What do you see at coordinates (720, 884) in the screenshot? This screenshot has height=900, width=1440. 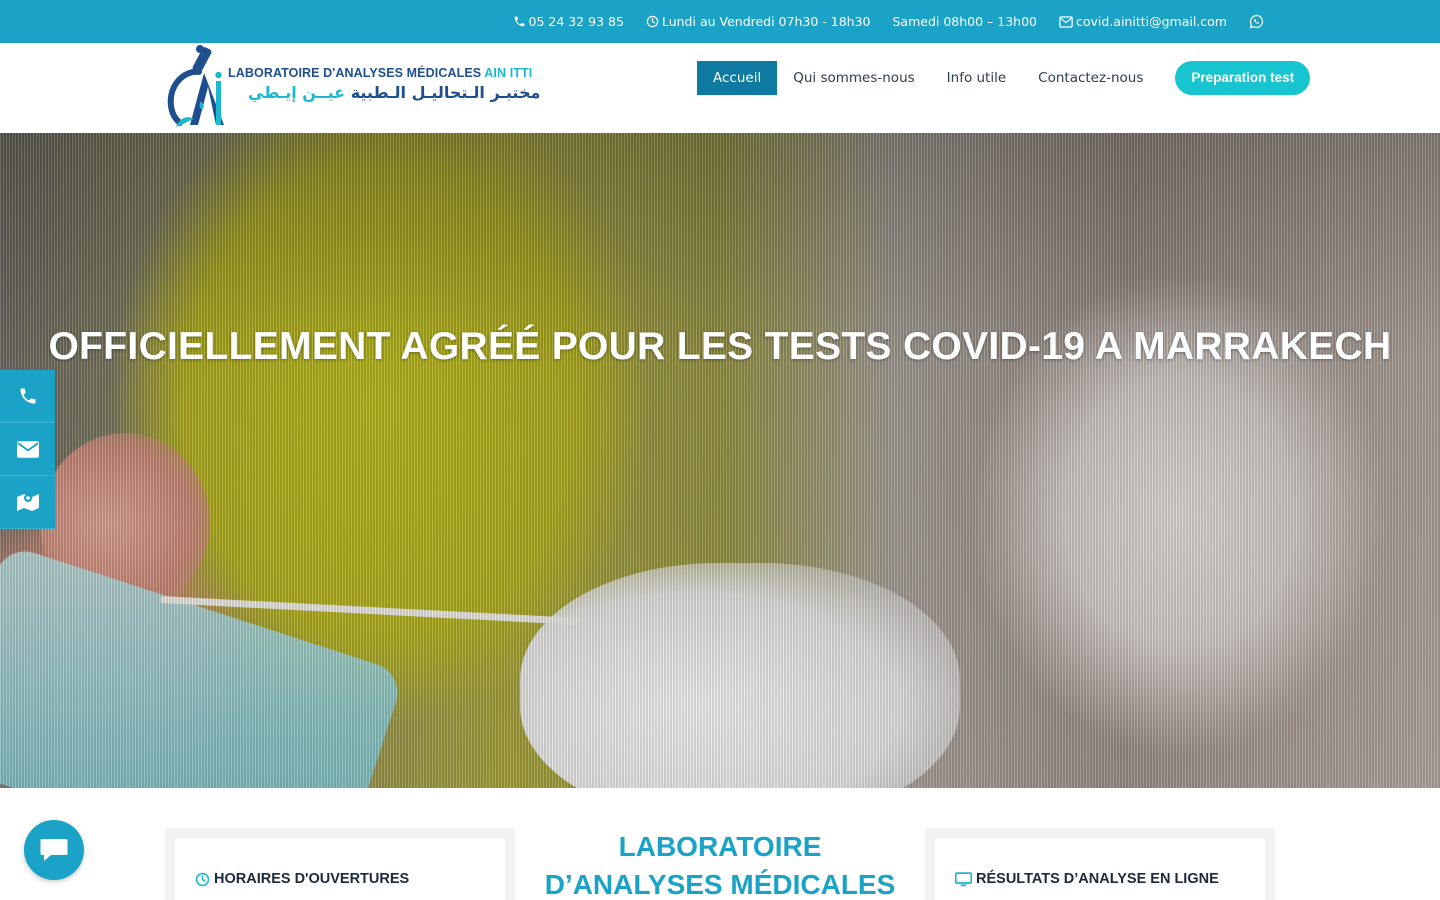 I see `lab-heading-line2: D’ANALYSES MÉDICALES` at bounding box center [720, 884].